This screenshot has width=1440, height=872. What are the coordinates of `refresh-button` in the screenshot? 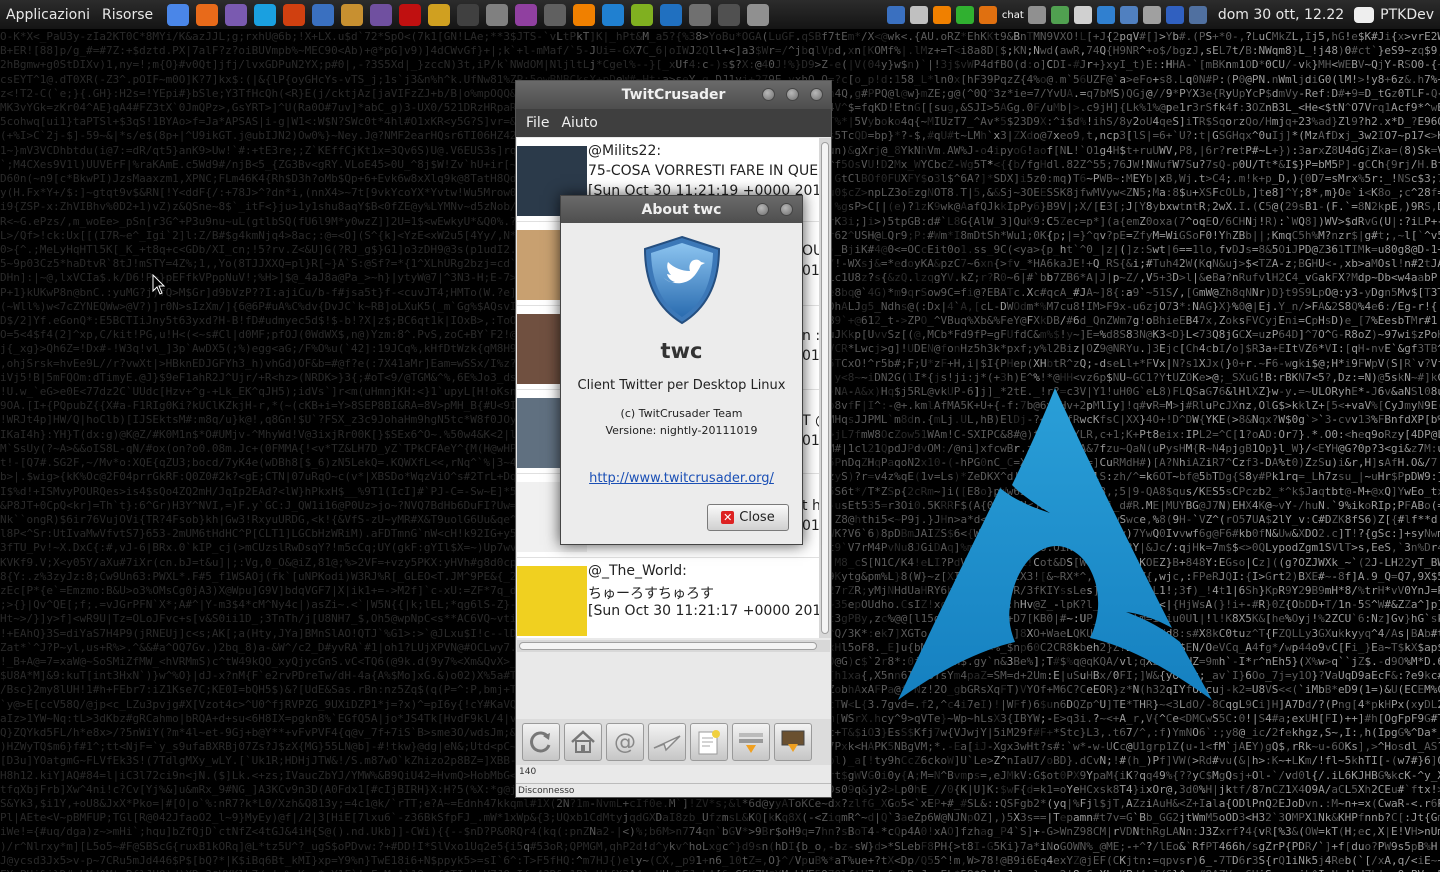 It's located at (541, 742).